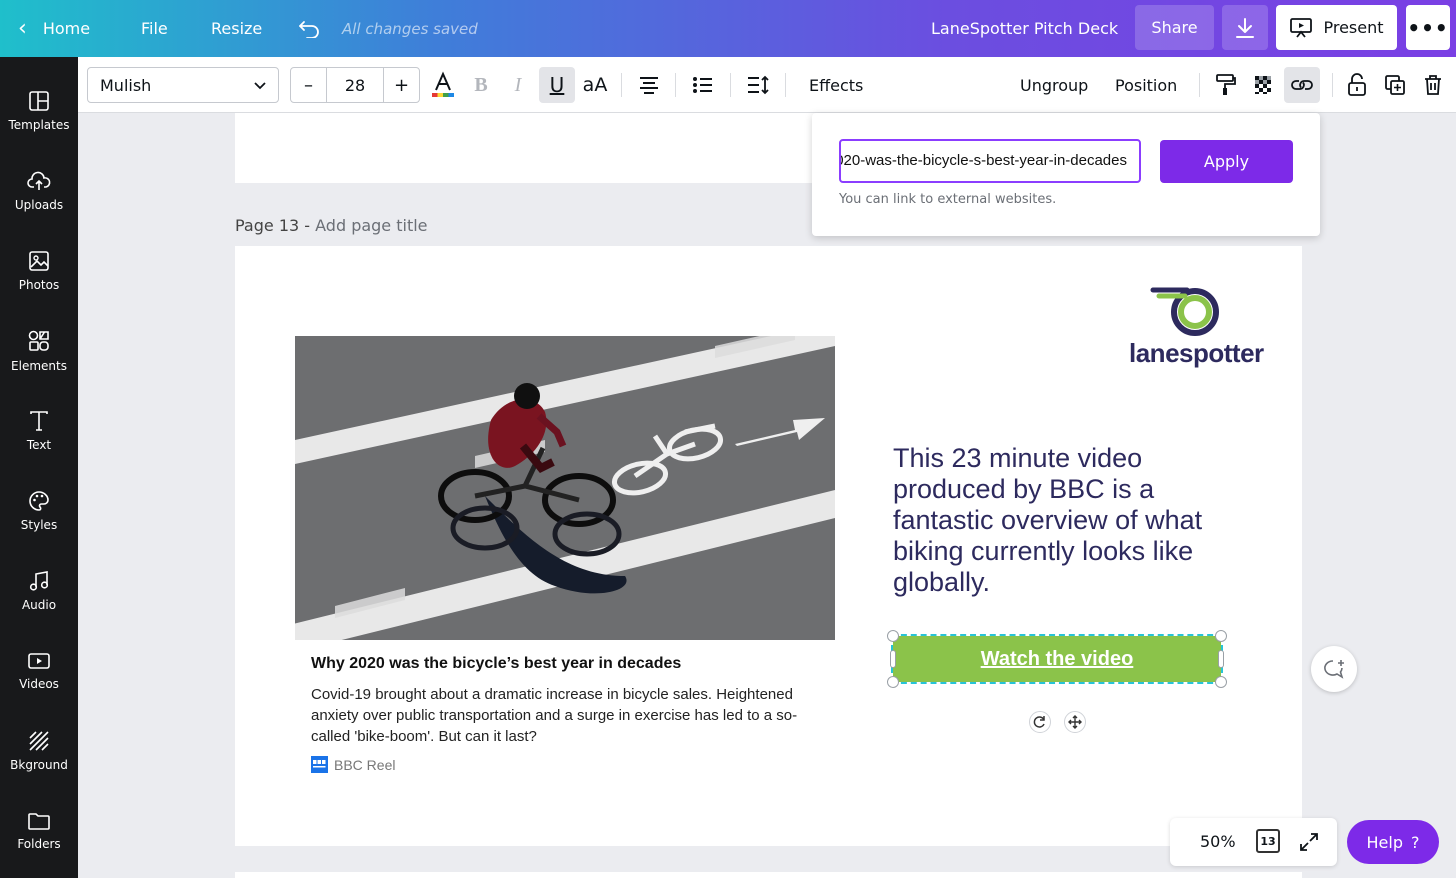 This screenshot has height=878, width=1456. Describe the element at coordinates (1393, 842) in the screenshot. I see `help-button: Help ?` at that location.